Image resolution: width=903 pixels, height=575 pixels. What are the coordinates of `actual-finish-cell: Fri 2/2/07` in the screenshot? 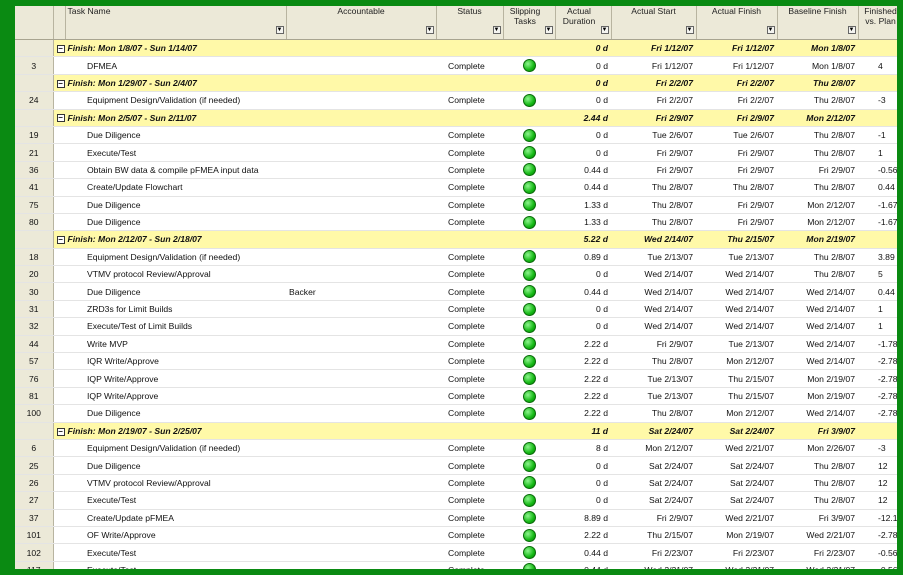 It's located at (736, 100).